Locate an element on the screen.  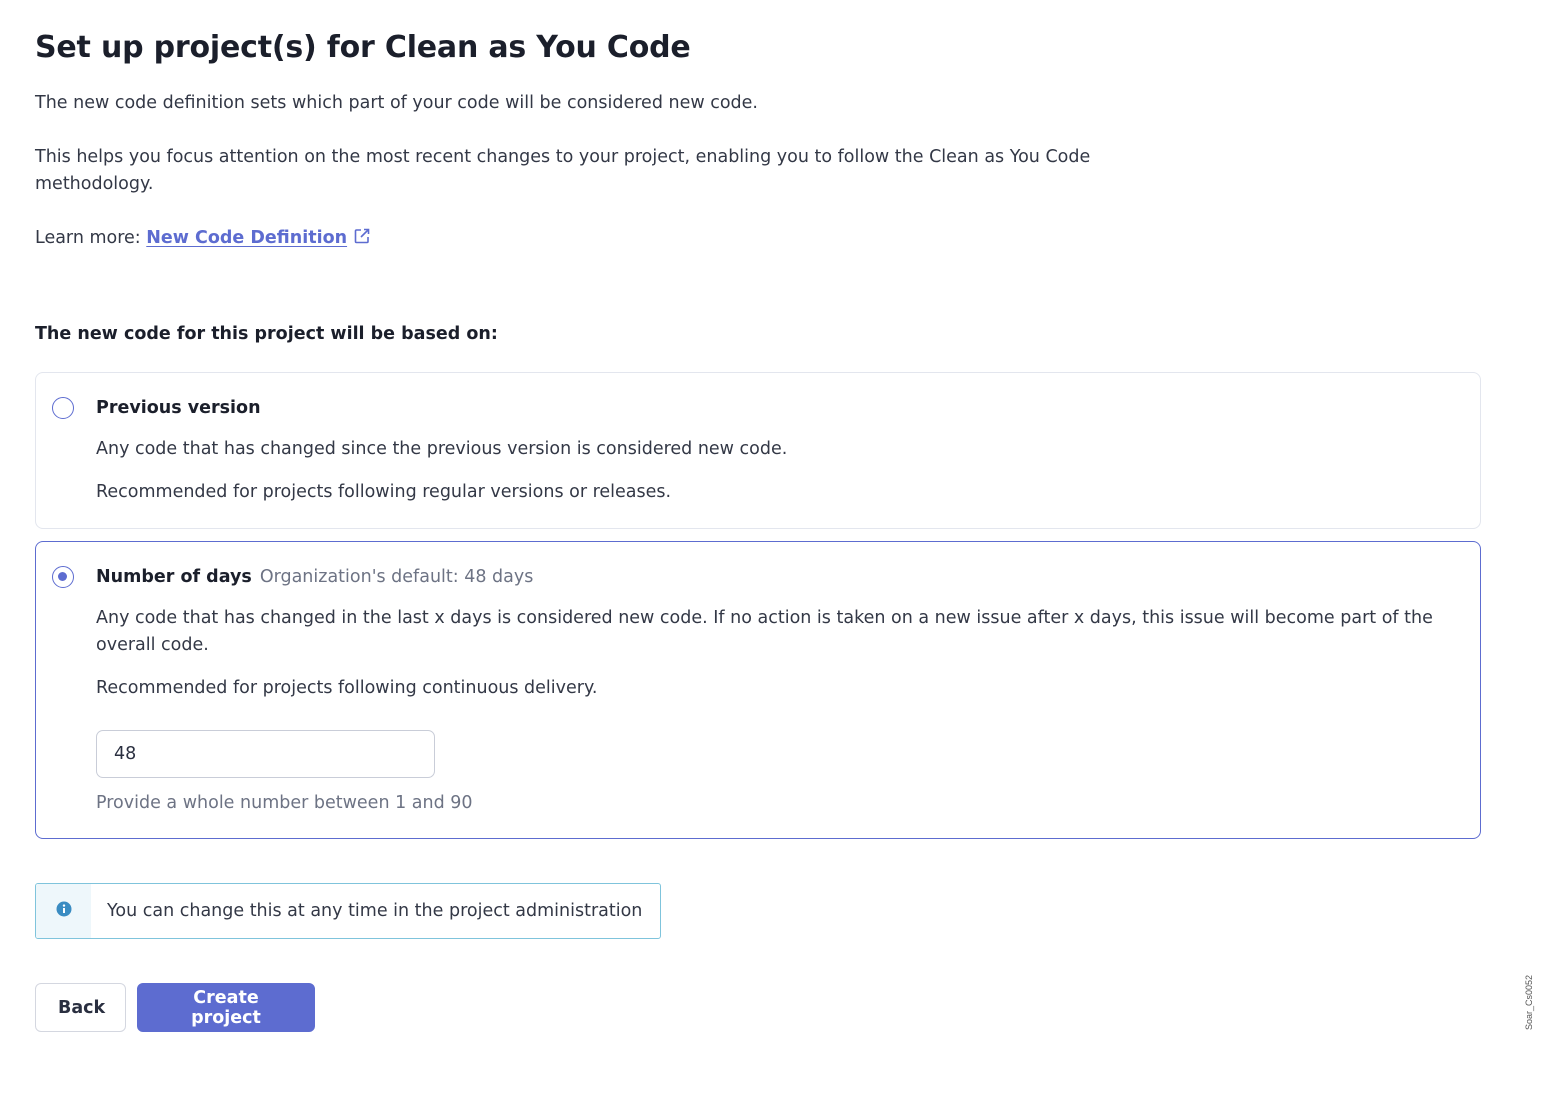
new-code-definition-link: New Code Definition is located at coordinates (258, 238).